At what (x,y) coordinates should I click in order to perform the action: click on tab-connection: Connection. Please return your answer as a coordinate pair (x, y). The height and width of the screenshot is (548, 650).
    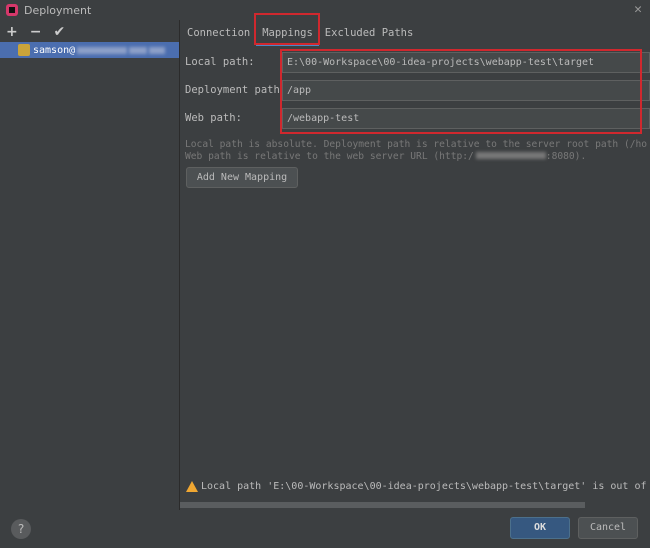
    Looking at the image, I should click on (218, 33).